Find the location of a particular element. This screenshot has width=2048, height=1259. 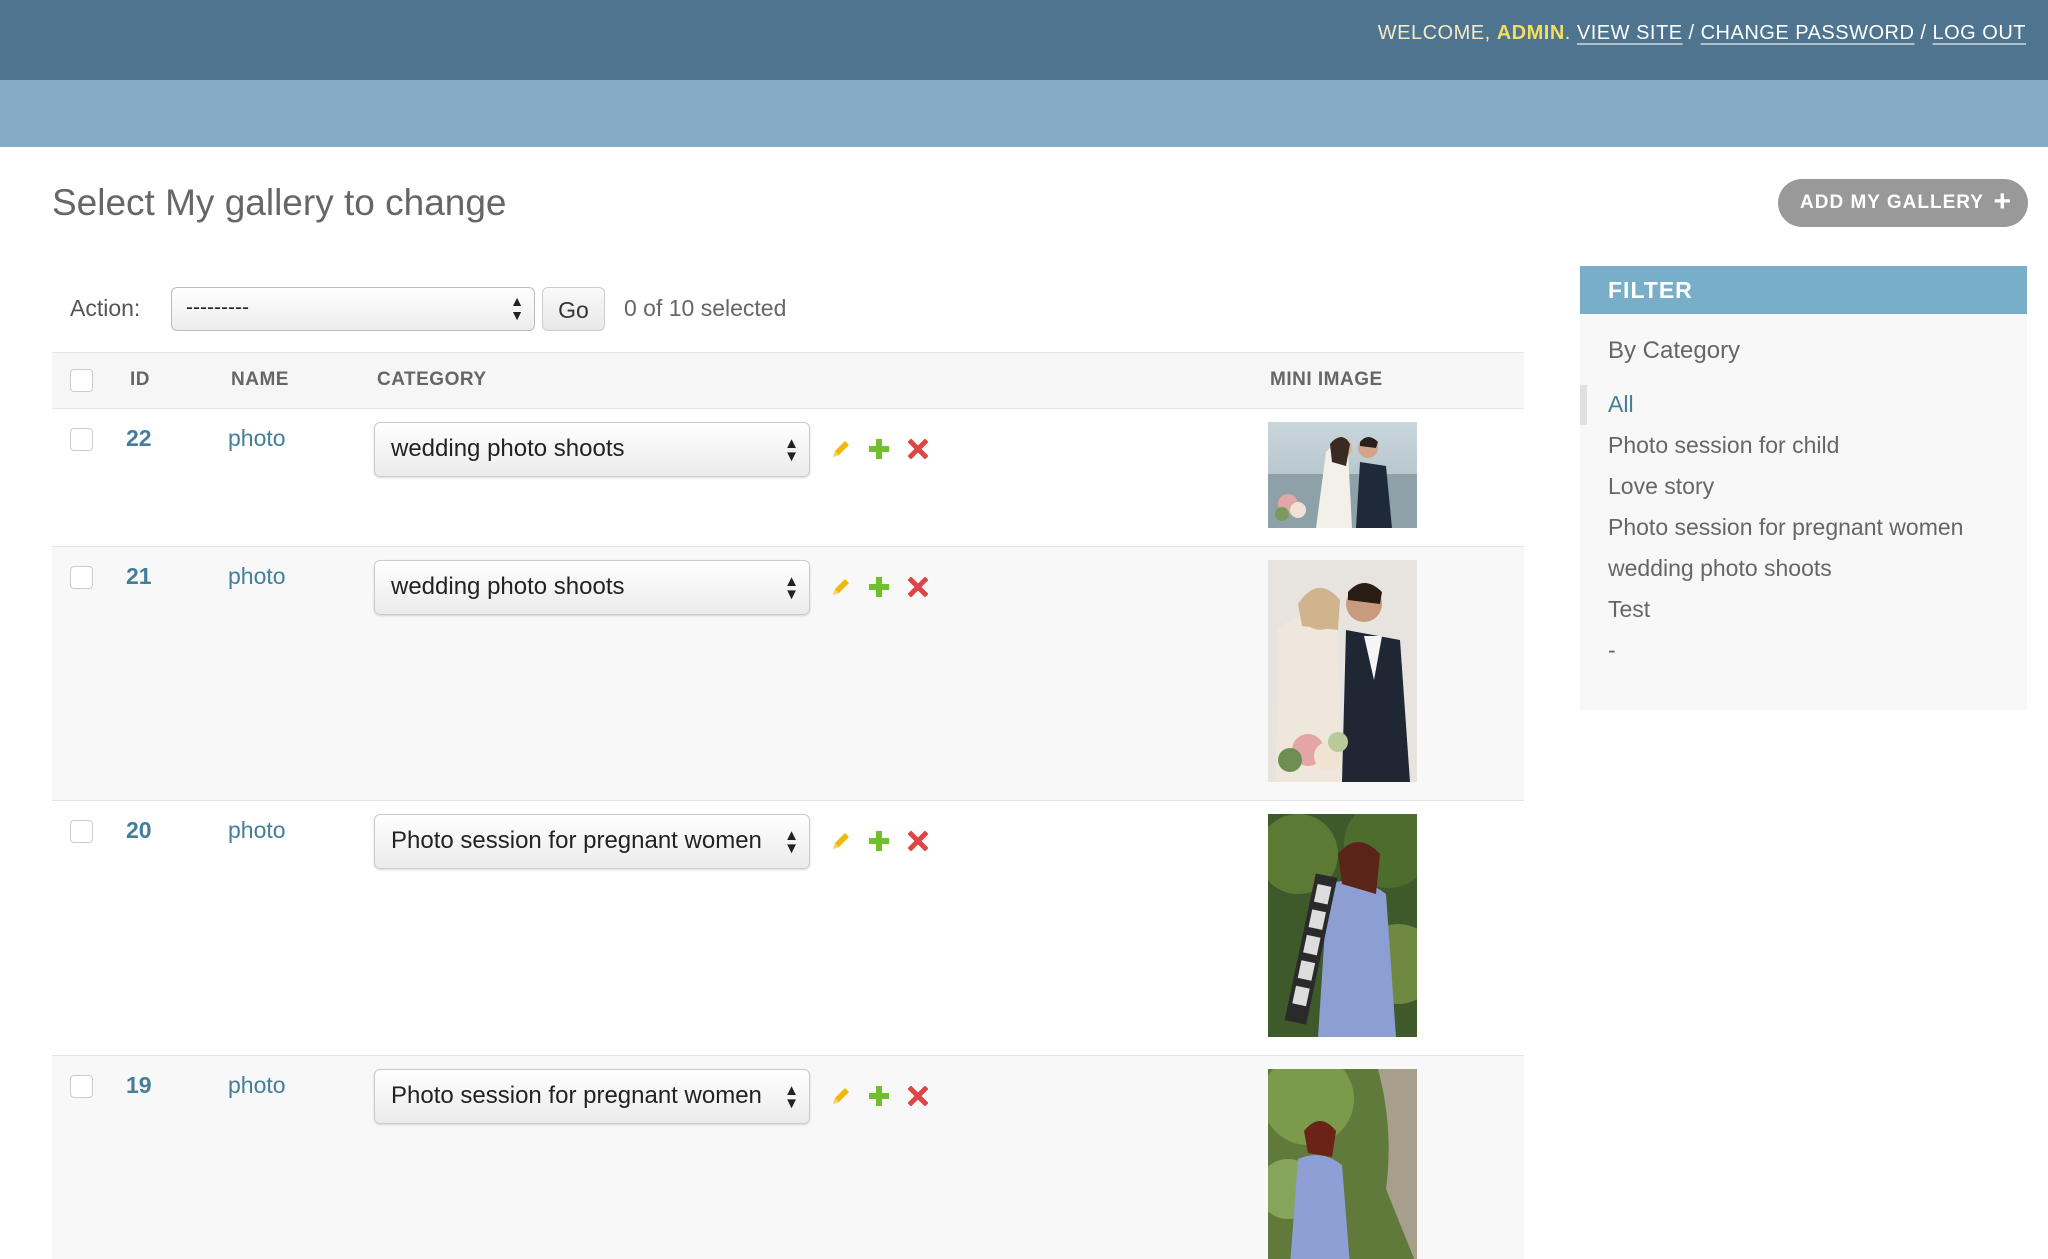

action-select-value: --------- is located at coordinates (217, 307).